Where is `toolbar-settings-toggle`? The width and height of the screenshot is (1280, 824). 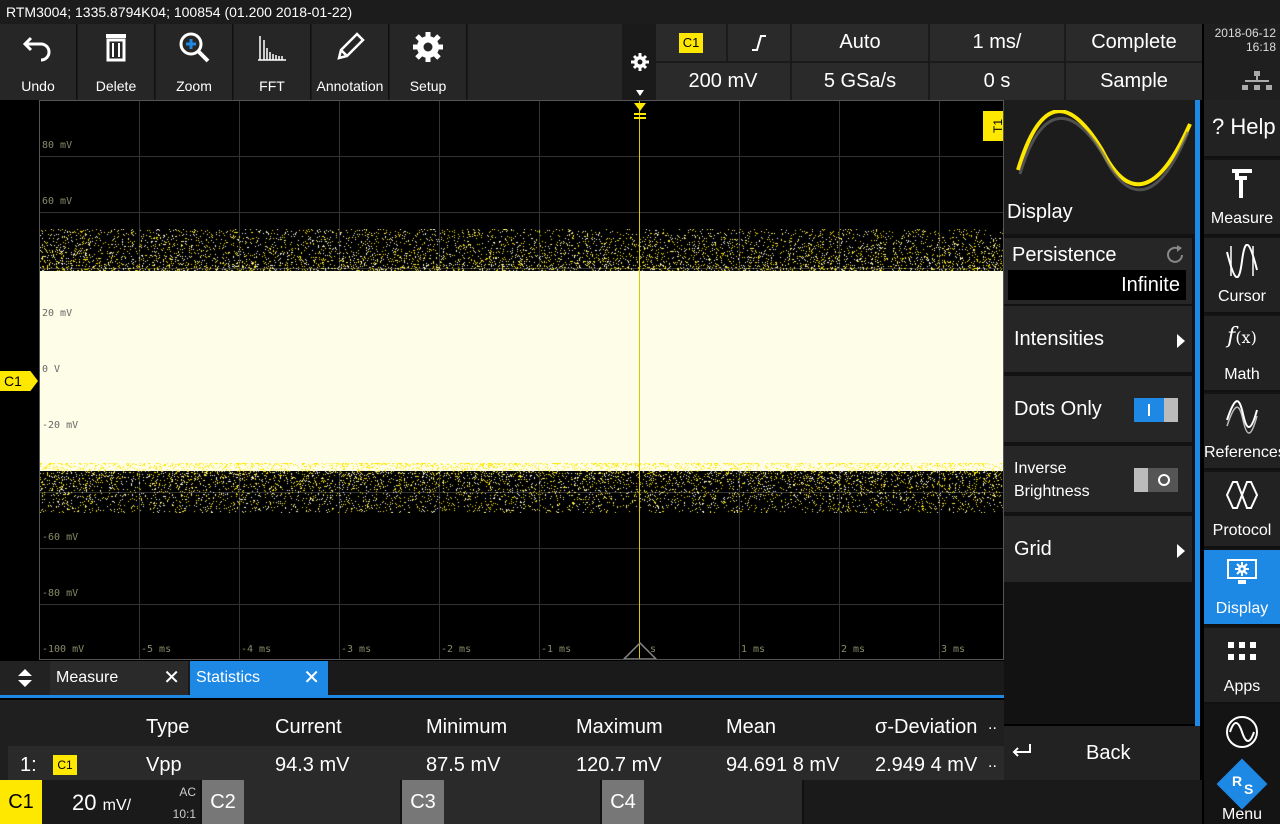 toolbar-settings-toggle is located at coordinates (640, 62).